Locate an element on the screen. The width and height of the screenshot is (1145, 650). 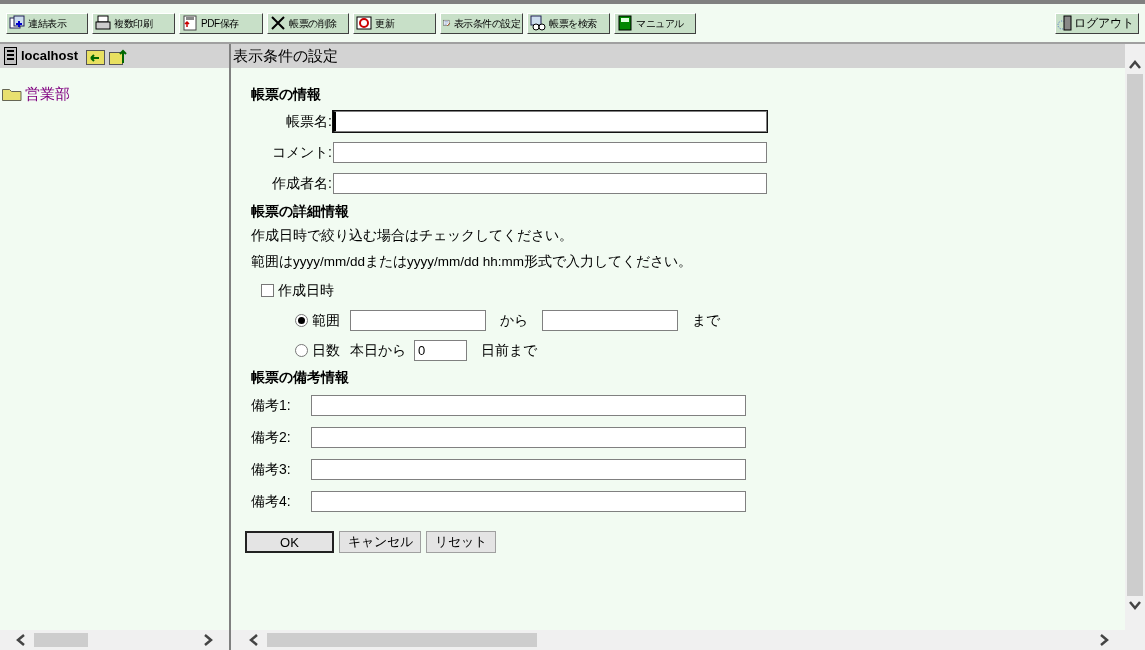
scroll-down-icon is located at coordinates (1135, 605).